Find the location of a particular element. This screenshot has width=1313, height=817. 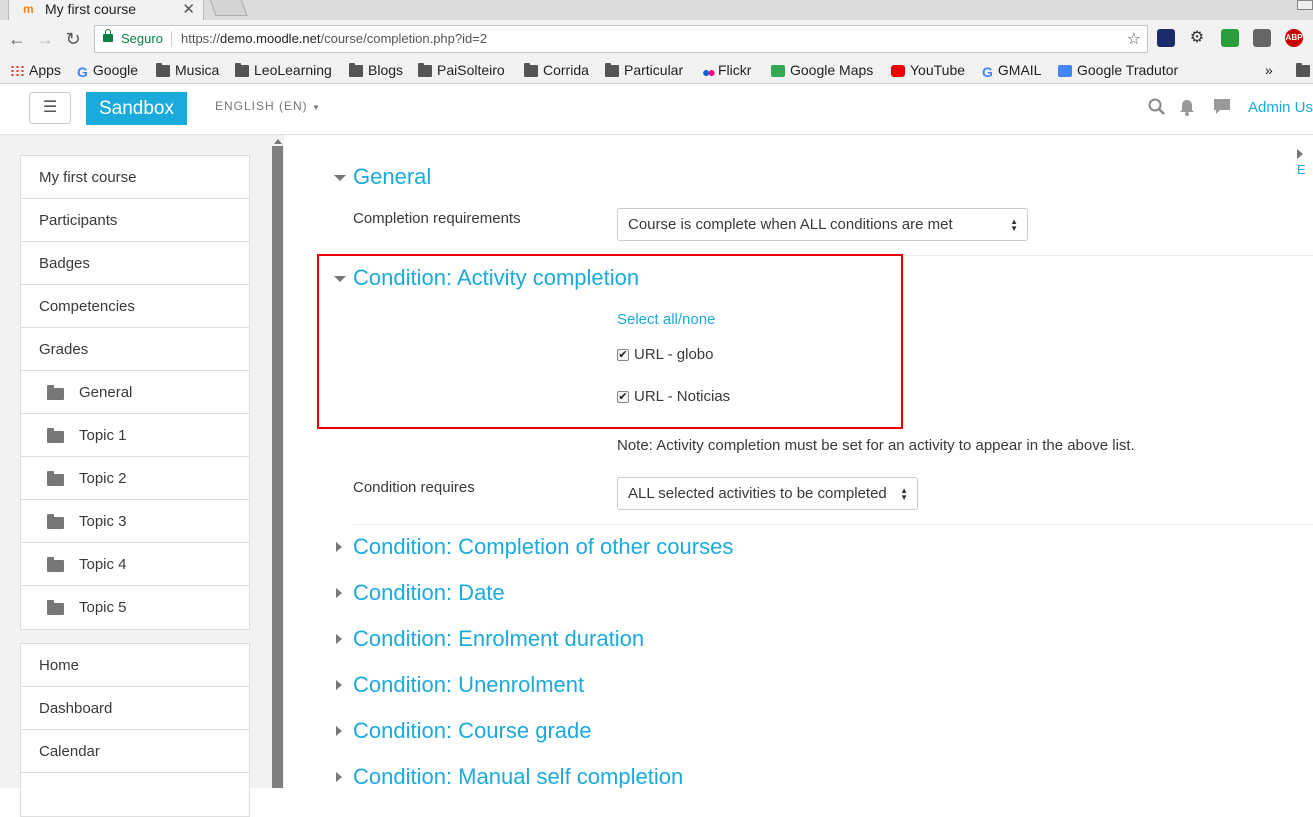

secure-label: Seguro is located at coordinates (142, 38).